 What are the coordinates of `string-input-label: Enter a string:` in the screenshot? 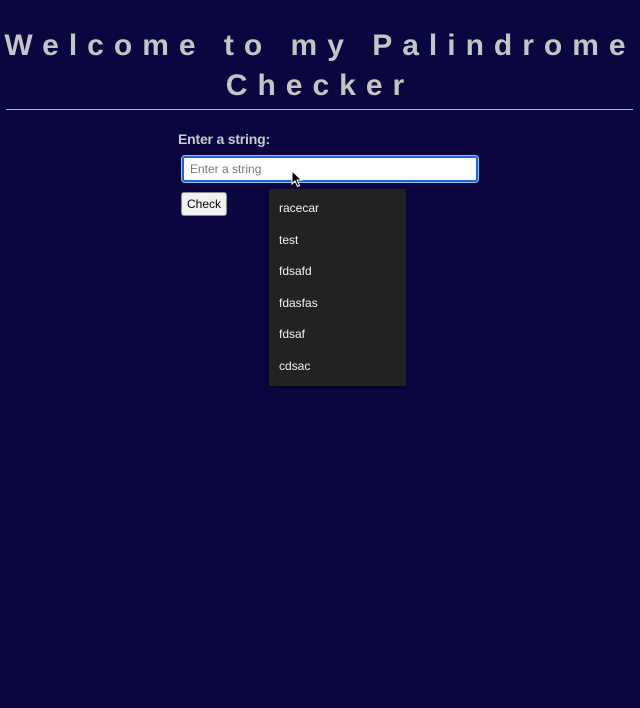 It's located at (224, 139).